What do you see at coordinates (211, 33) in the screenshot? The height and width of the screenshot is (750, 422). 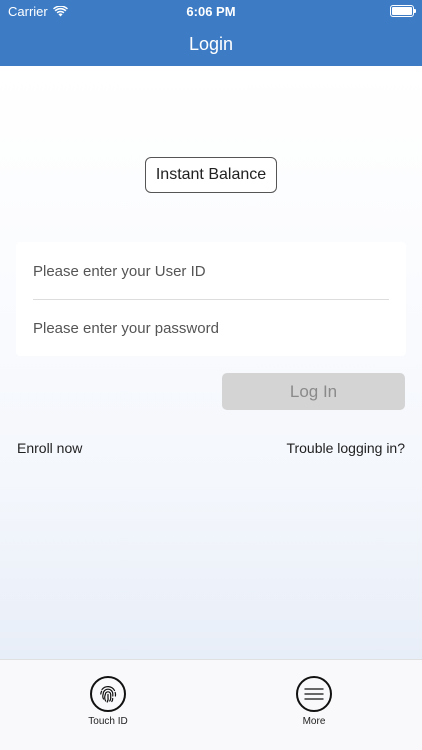 I see `nav-header: Carrier 6:06 PM Login` at bounding box center [211, 33].